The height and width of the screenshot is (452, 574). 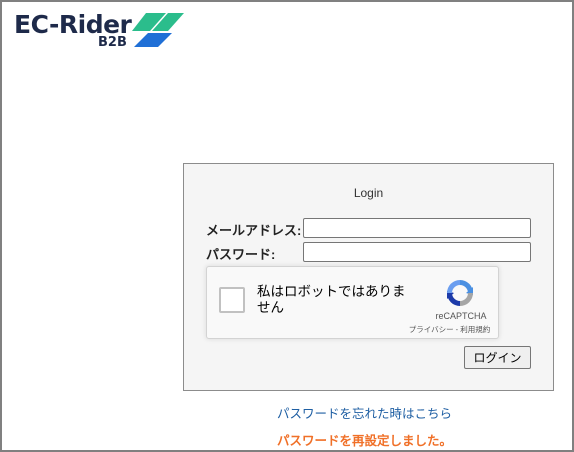 I want to click on logo-mark-icon, so click(x=158, y=30).